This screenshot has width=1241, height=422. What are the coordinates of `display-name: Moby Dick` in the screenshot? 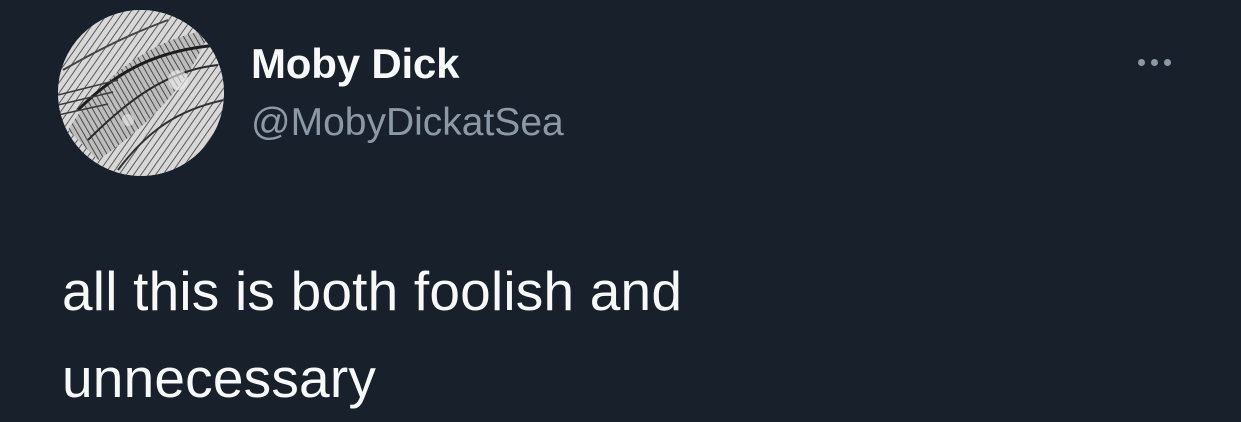 It's located at (355, 64).